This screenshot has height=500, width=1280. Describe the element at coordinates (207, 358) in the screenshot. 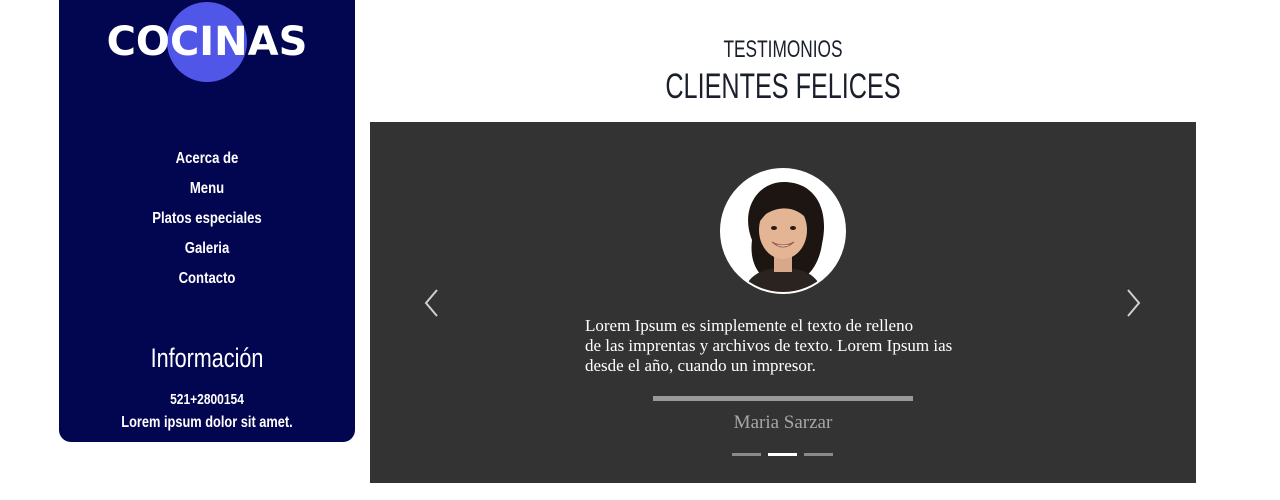

I see `info-title: Información` at that location.